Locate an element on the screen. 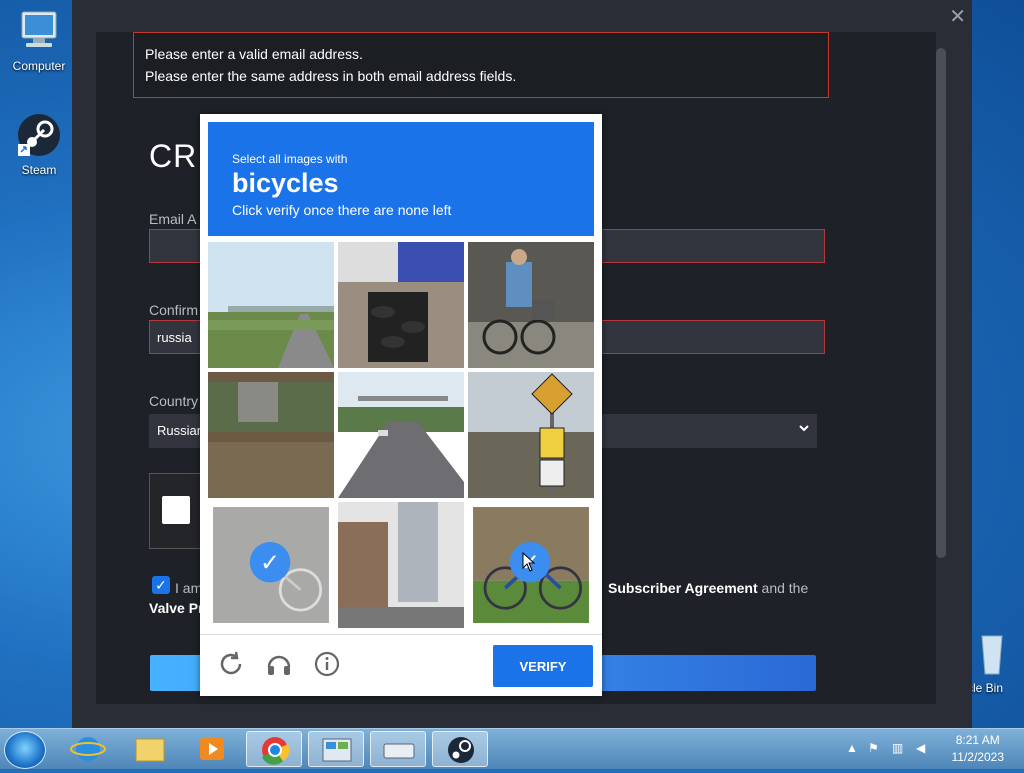 The width and height of the screenshot is (1024, 773). country-select-value: Russian is located at coordinates (180, 430).